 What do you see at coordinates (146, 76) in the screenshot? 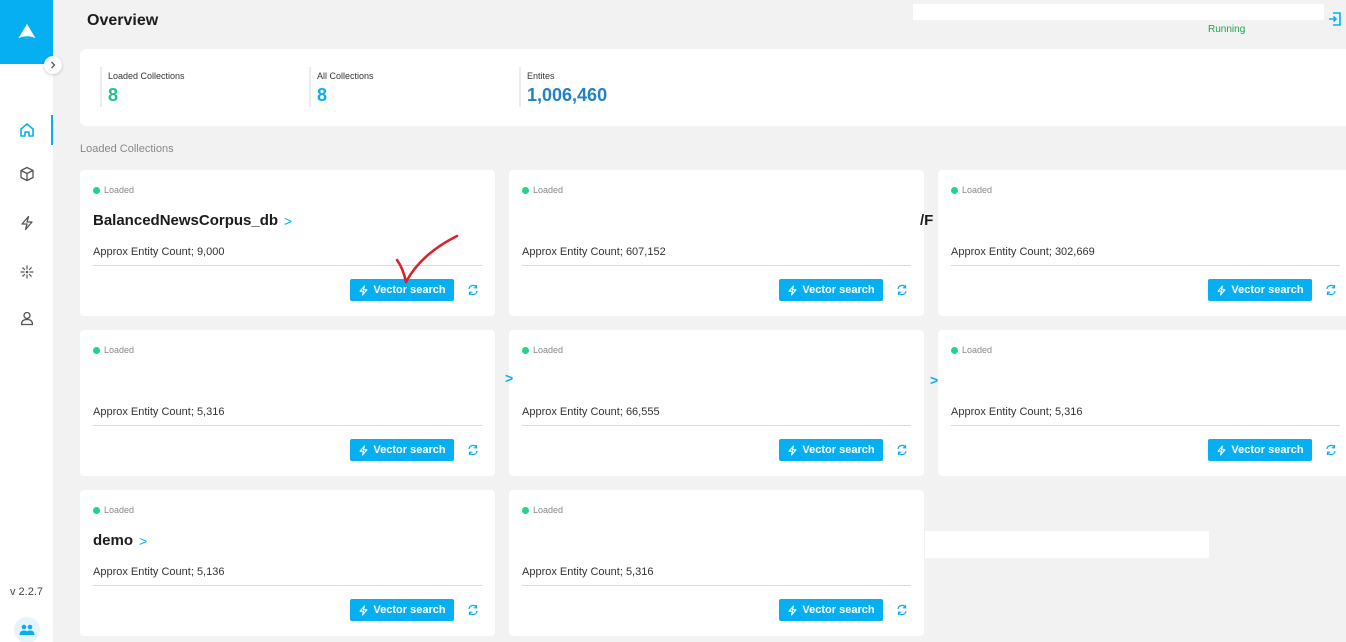
I see `stat-label: Loaded Collections` at bounding box center [146, 76].